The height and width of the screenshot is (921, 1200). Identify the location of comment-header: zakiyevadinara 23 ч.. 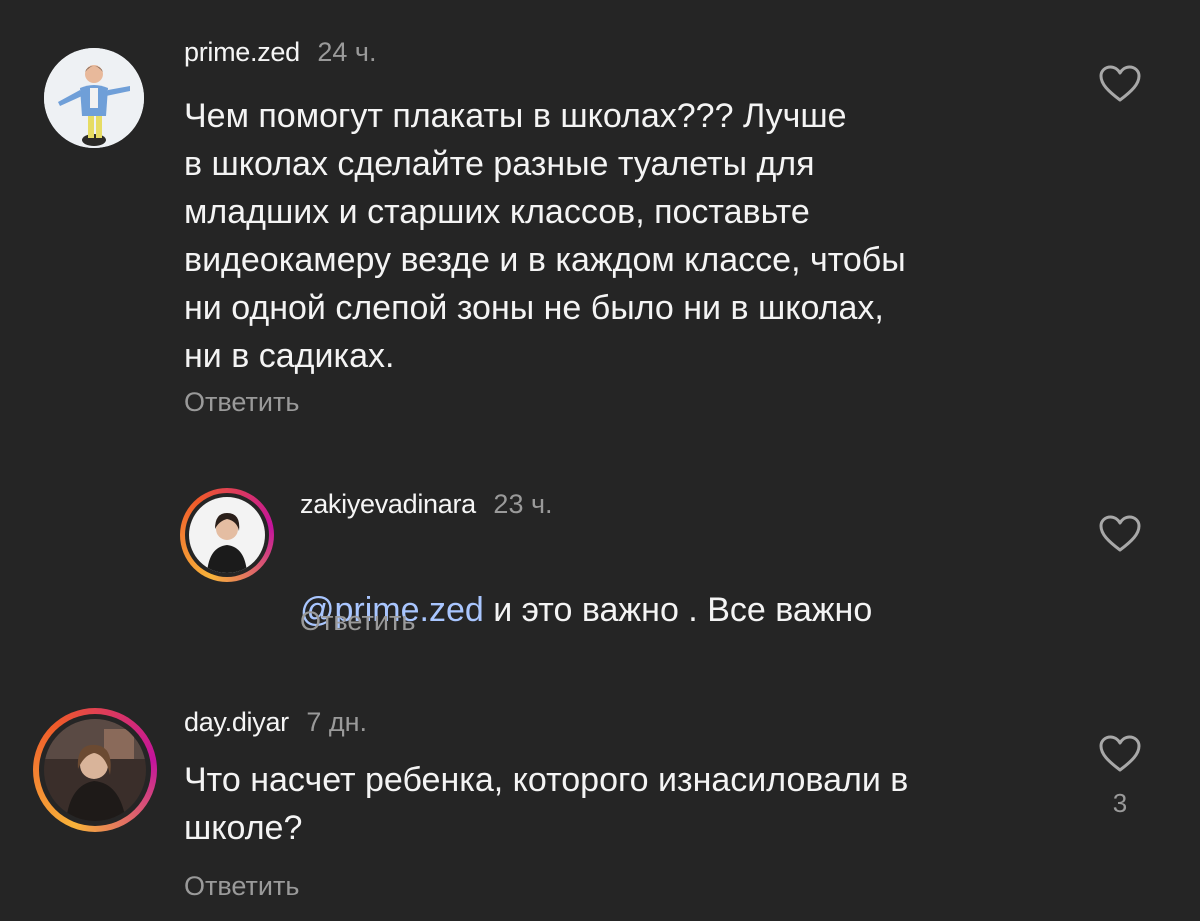
(426, 504).